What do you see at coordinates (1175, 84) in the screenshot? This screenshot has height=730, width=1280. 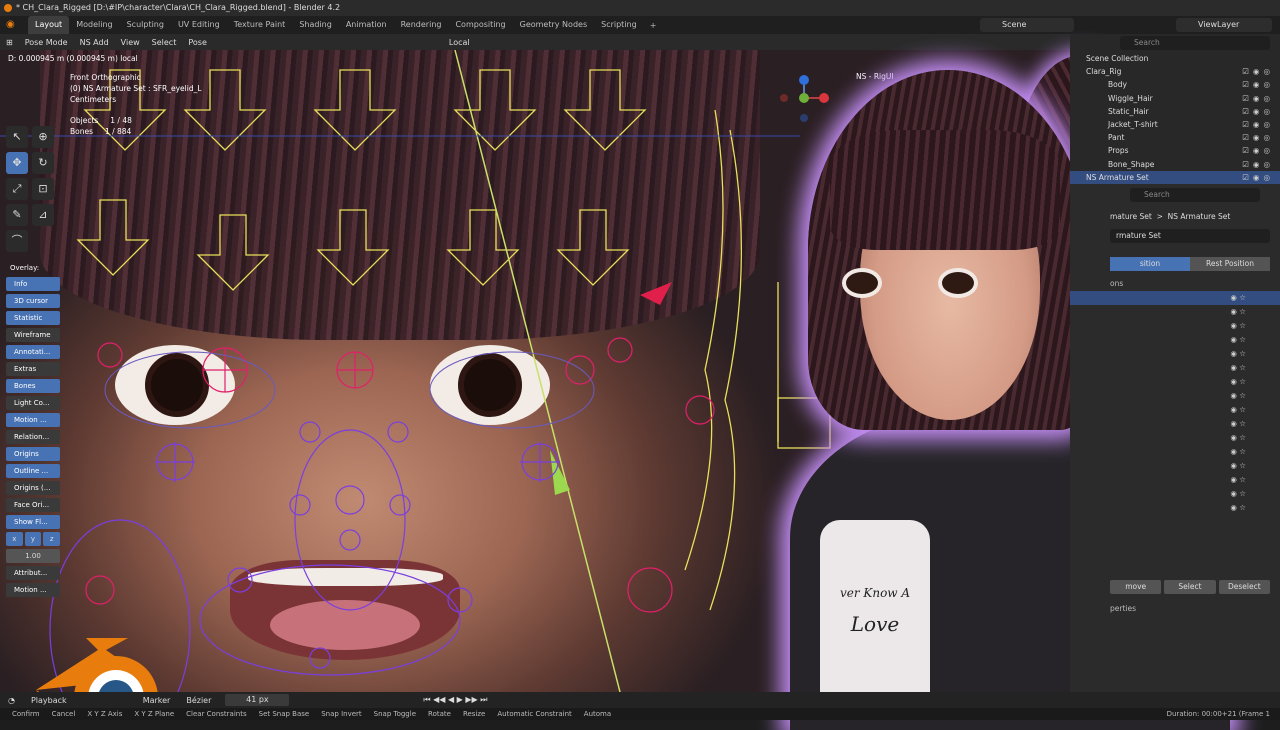 I see `outliner-row: Body ☑◉◎` at bounding box center [1175, 84].